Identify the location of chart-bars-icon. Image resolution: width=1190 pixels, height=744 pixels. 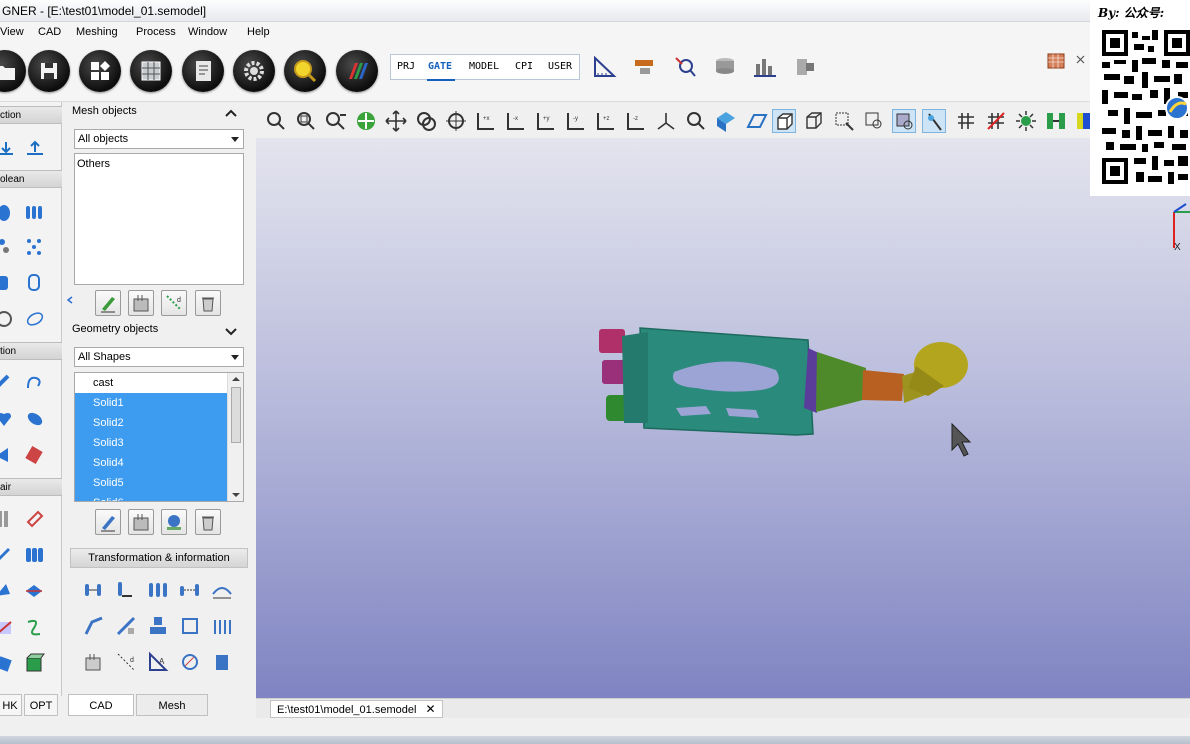
(765, 67).